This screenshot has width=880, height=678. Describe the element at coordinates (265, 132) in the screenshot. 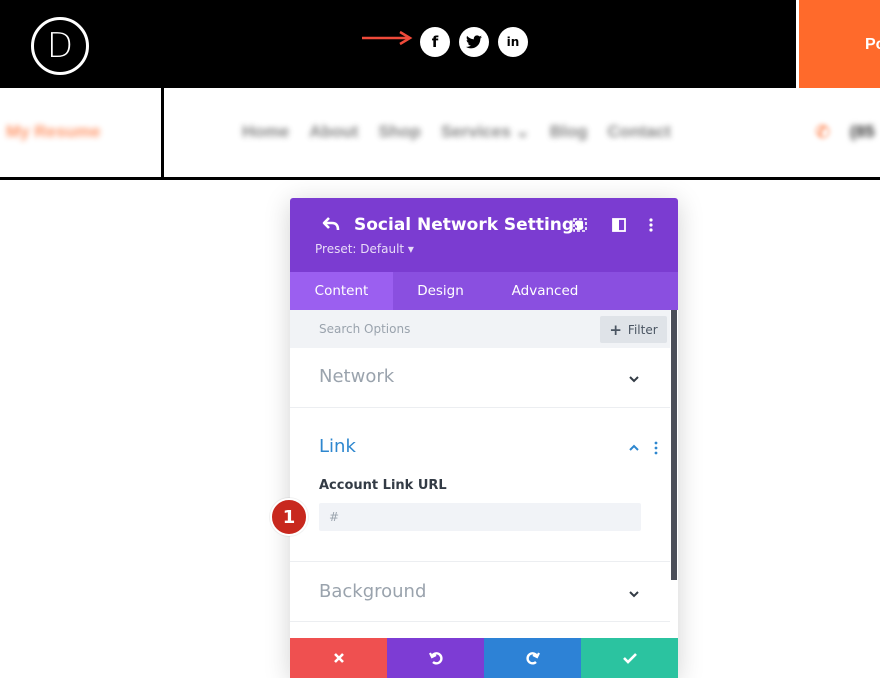

I see `nav-item-home: Home` at that location.